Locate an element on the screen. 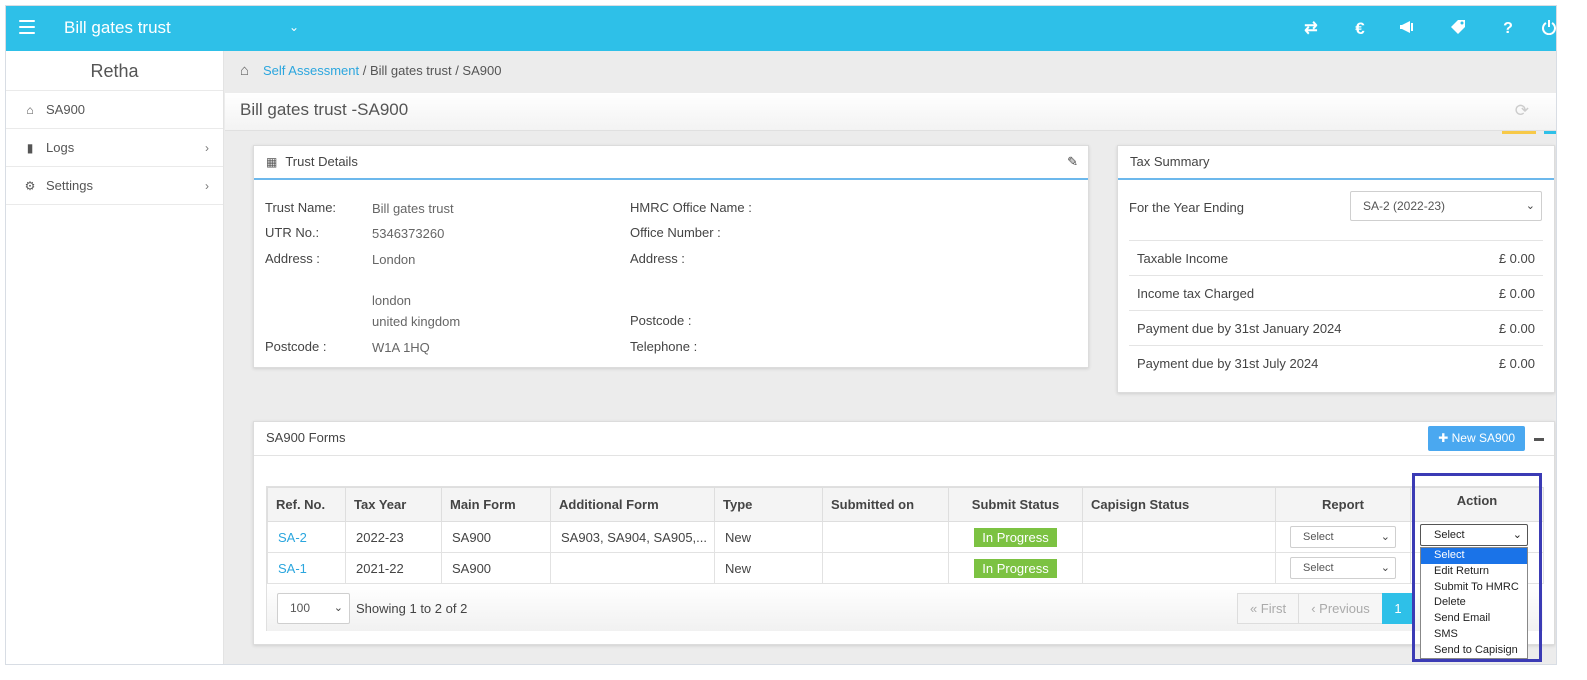 The image size is (1587, 680). column-header: Tax Year is located at coordinates (393, 504).